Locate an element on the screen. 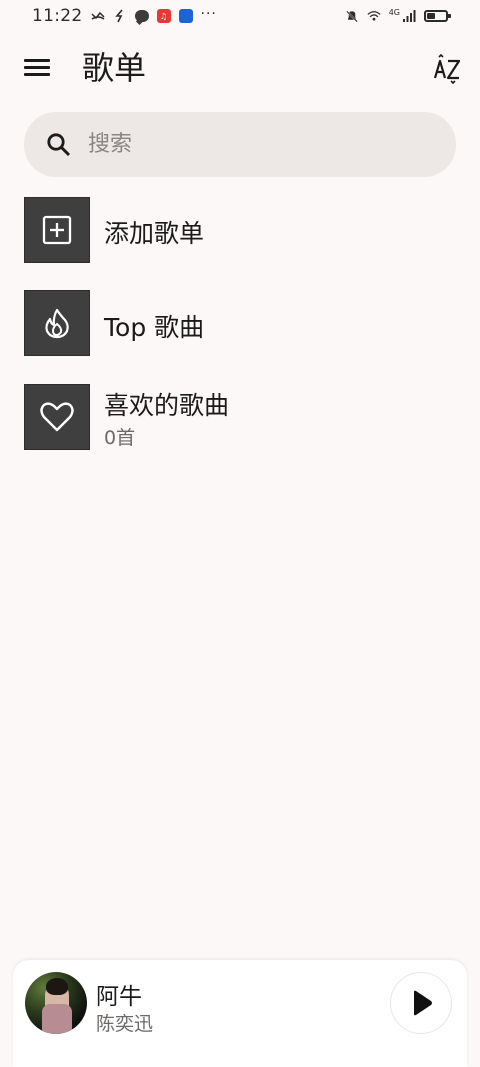 The width and height of the screenshot is (480, 1067). add-box-icon is located at coordinates (57, 230).